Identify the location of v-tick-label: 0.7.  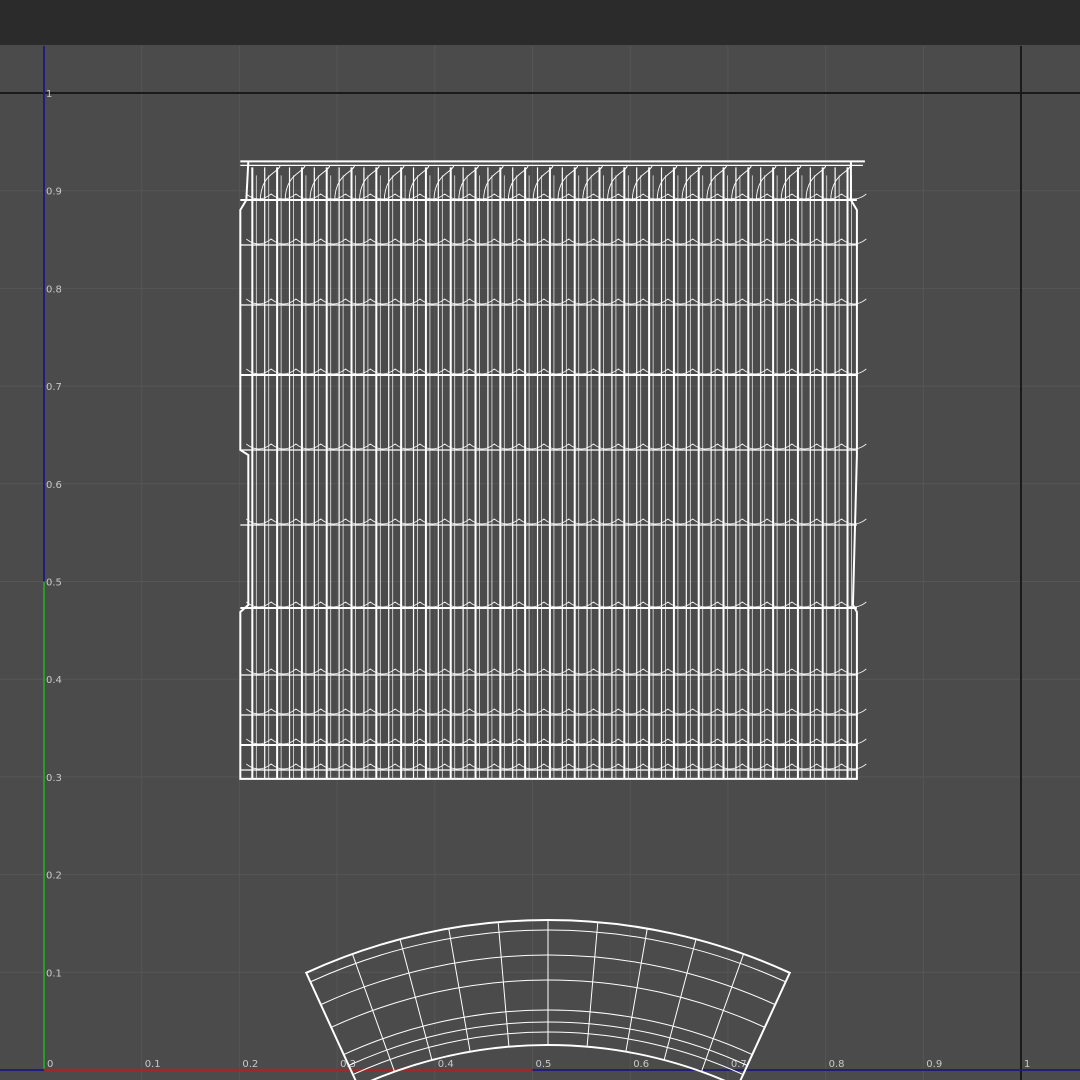
(54, 387).